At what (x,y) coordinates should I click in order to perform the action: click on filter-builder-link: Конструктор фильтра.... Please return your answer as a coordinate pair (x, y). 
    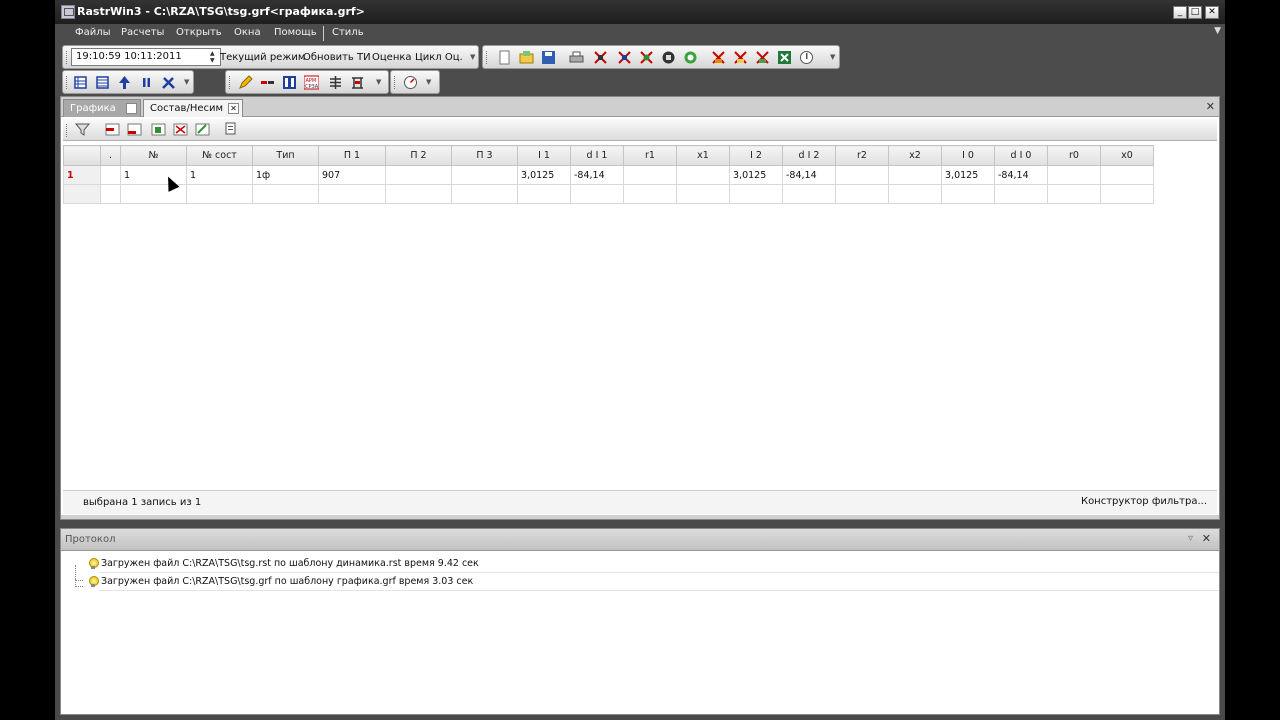
    Looking at the image, I should click on (1144, 501).